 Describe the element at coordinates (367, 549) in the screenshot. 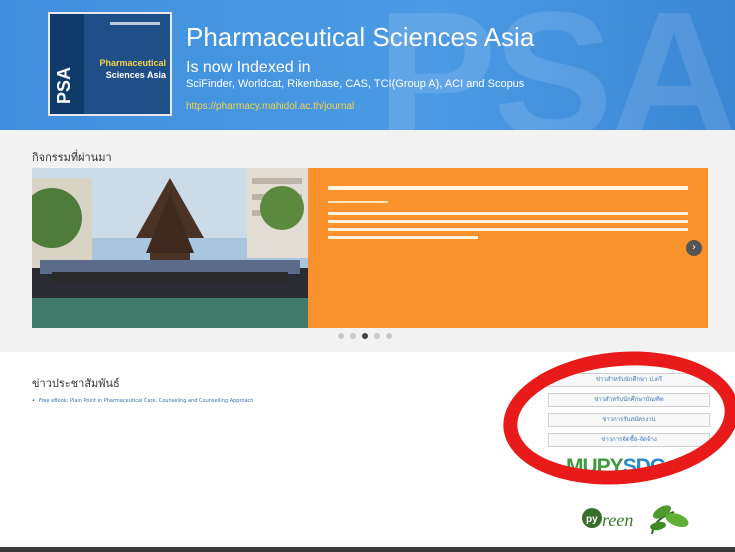

I see `footer-bar` at that location.